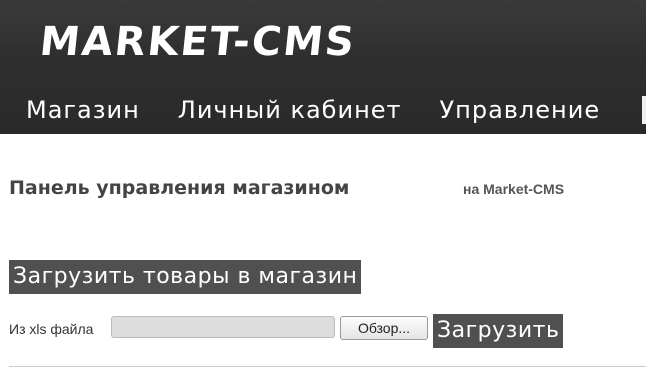  What do you see at coordinates (198, 42) in the screenshot?
I see `site-logo: MARKET-CMS` at bounding box center [198, 42].